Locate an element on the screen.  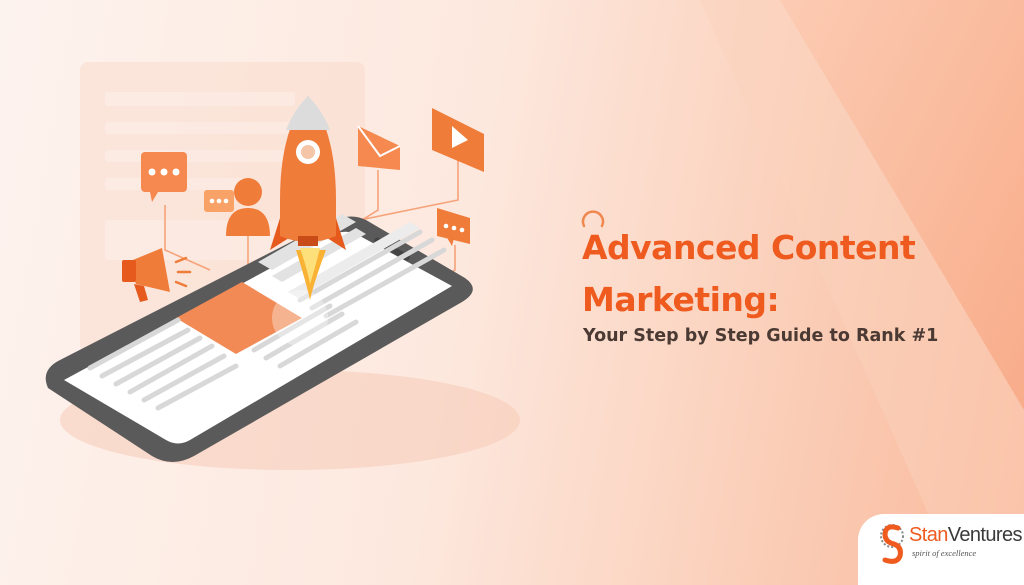
small-chat-bubble-icon is located at coordinates (219, 201).